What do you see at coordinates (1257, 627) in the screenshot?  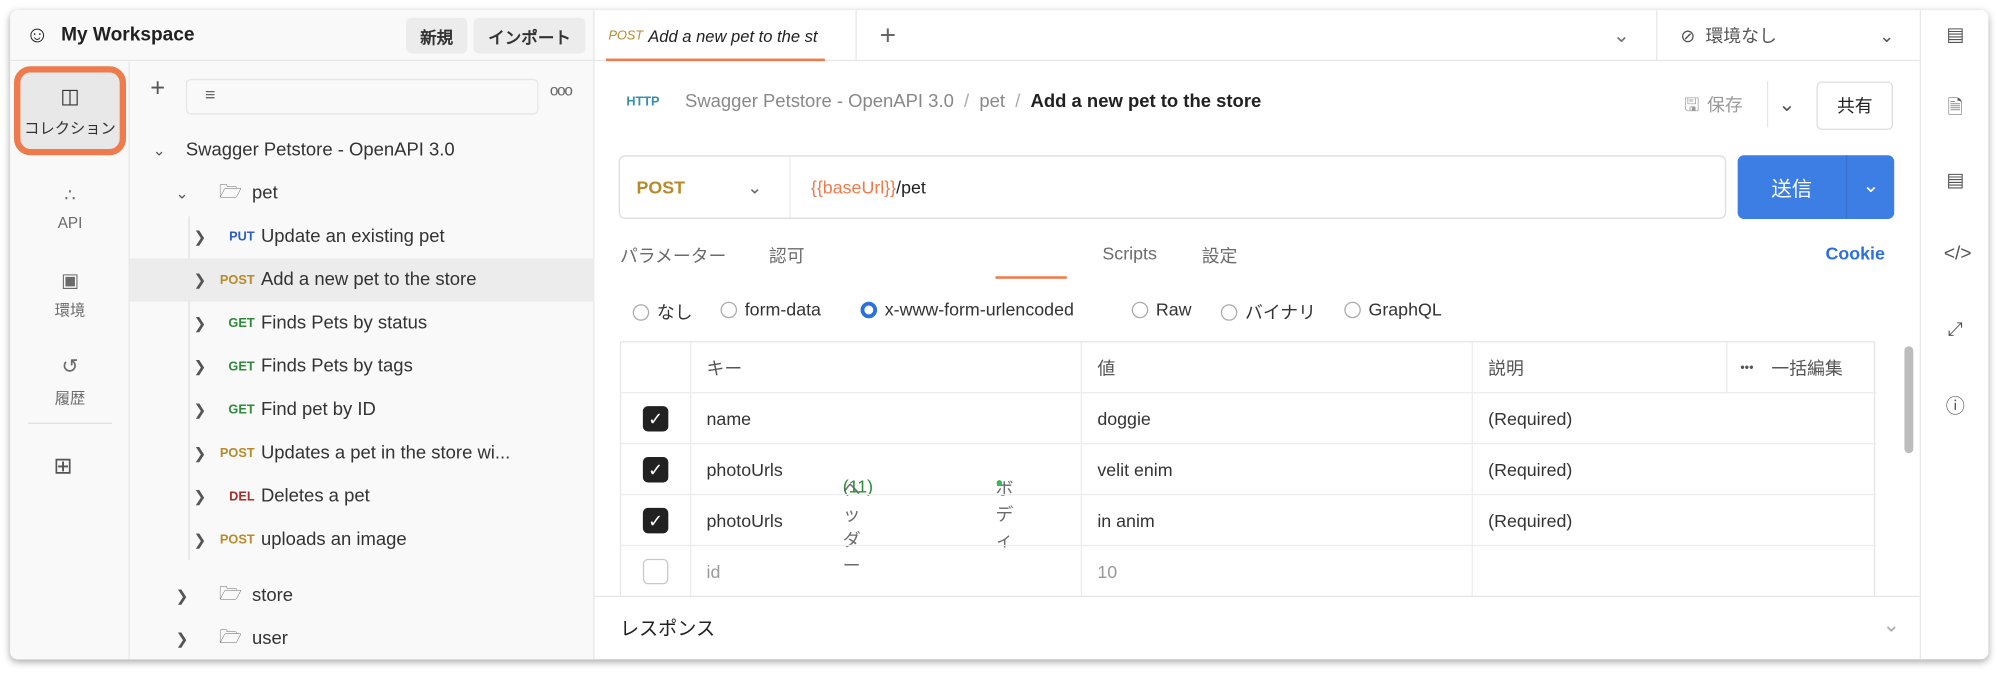 I see `response-pane: レスポンス ⌄` at bounding box center [1257, 627].